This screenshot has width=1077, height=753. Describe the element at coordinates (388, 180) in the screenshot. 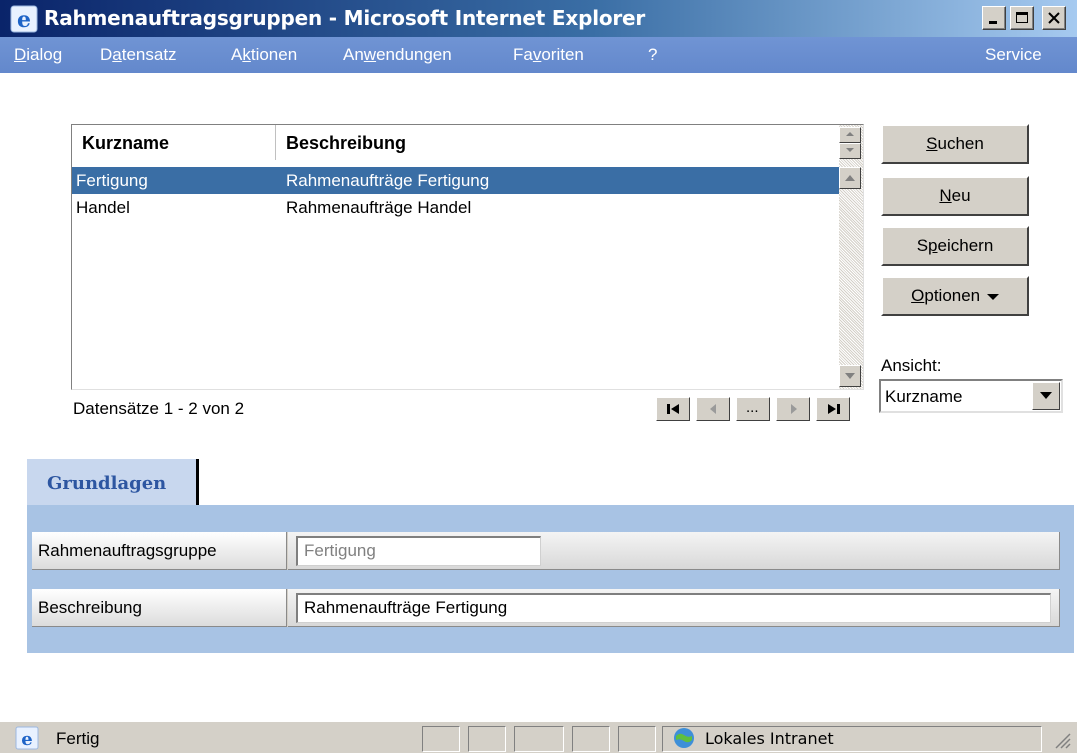

I see `cell-beschreibung: Rahmenaufträge Fertigung` at that location.